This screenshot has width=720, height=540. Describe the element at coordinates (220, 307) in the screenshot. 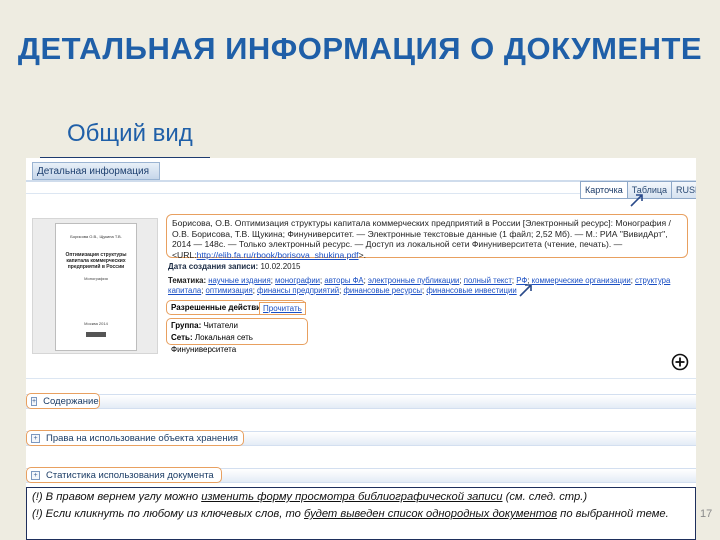

I see `actions-label: Разрешенные действия:` at that location.